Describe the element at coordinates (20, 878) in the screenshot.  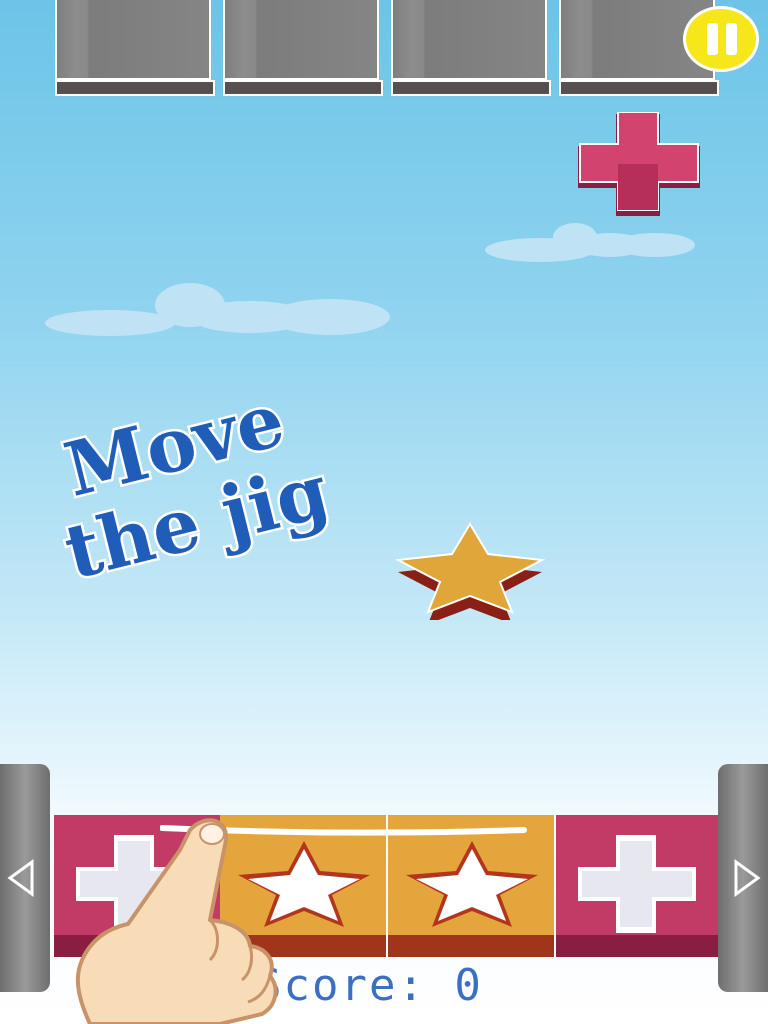
I see `left-arrow-icon` at that location.